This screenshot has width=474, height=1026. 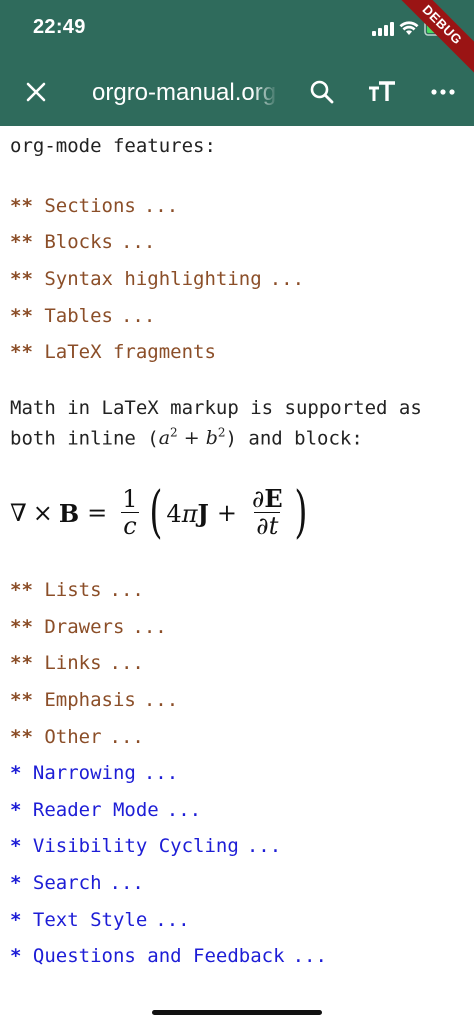 I want to click on plus-symbol: +, so click(x=226, y=513).